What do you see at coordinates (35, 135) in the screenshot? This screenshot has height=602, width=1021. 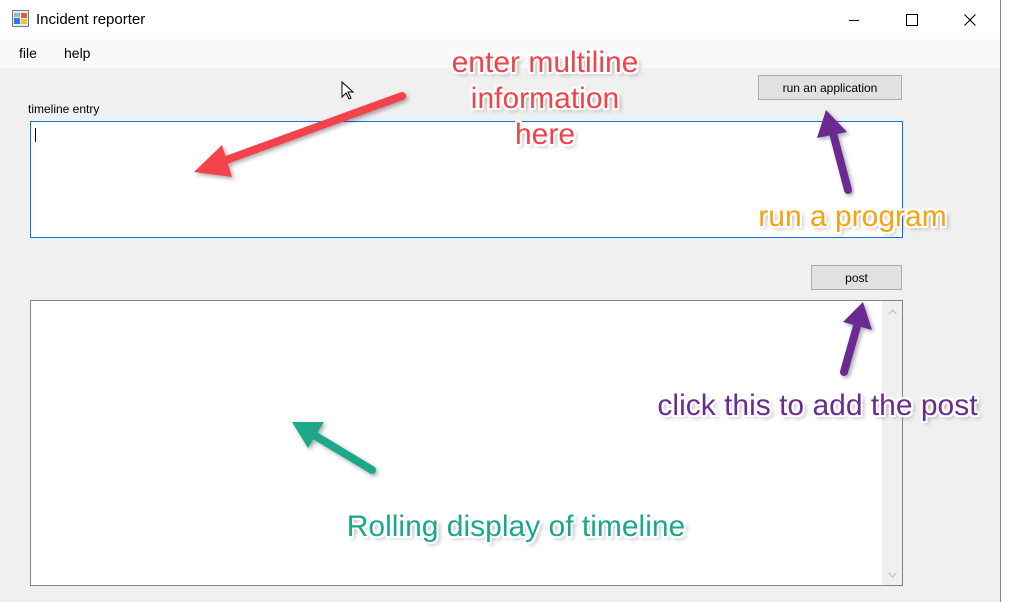 I see `text-caret` at bounding box center [35, 135].